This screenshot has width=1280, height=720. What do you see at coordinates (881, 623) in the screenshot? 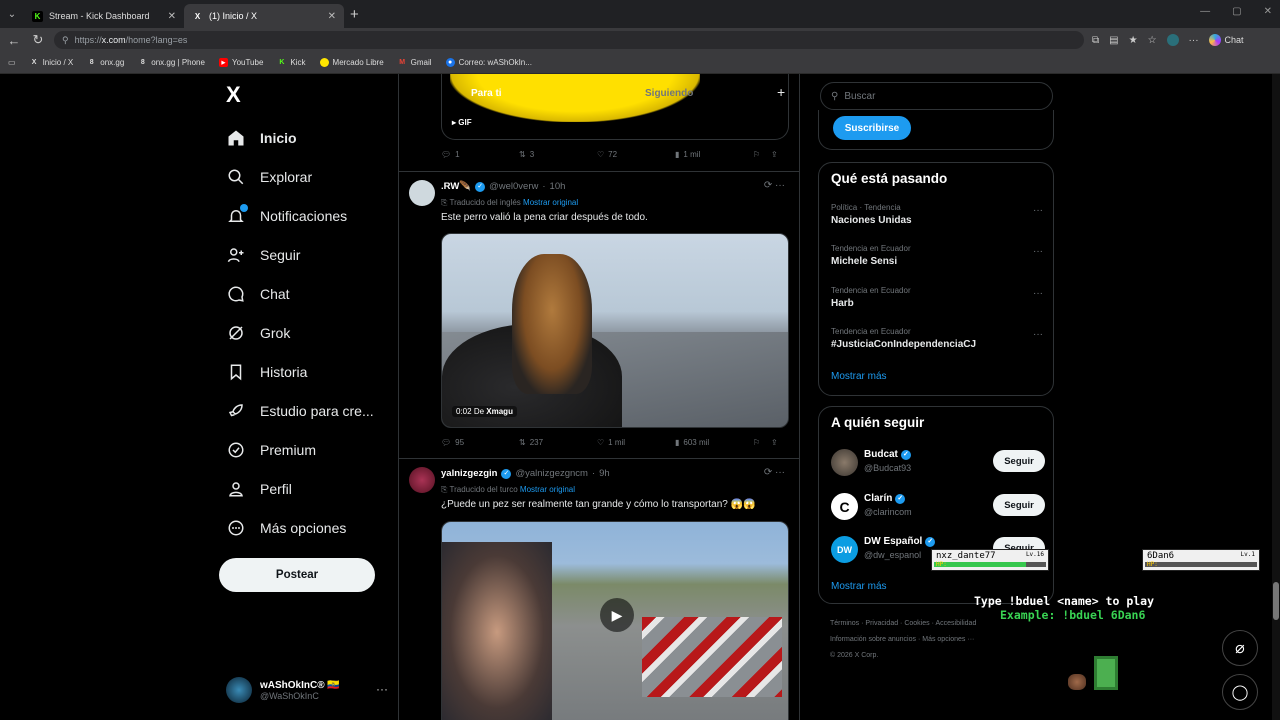
I see `footer-link-privacidad: Privacidad` at bounding box center [881, 623].